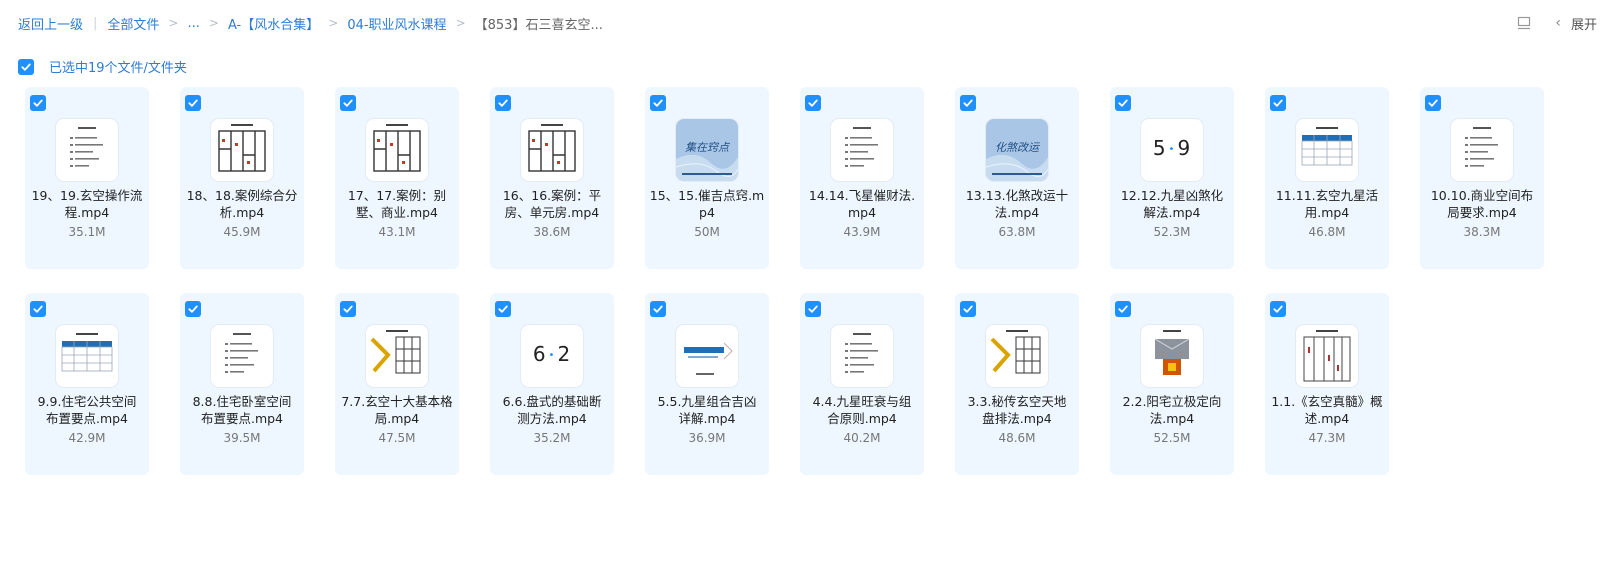 The image size is (1621, 579). What do you see at coordinates (87, 204) in the screenshot?
I see `file-name: 19、19.玄空操作流 程.mp4` at bounding box center [87, 204].